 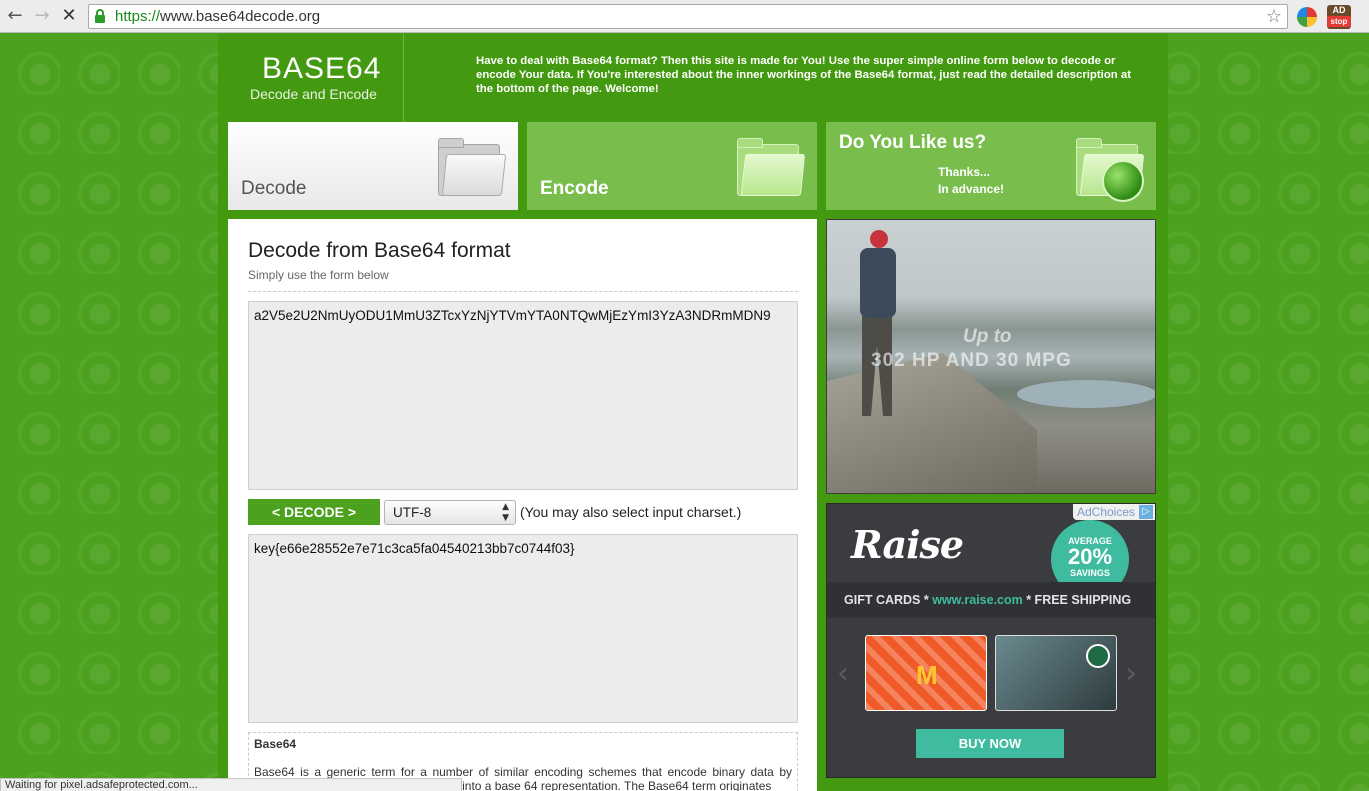 I want to click on carousel-prev-icon: ‹, so click(x=843, y=673).